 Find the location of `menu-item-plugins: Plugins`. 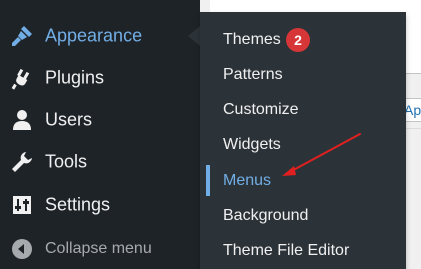

menu-item-plugins: Plugins is located at coordinates (100, 78).